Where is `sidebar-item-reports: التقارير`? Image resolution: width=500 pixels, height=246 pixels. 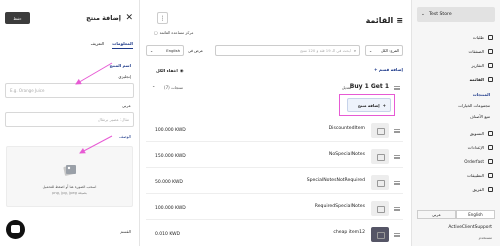
sidebar-item-reports: التقارير is located at coordinates (482, 65).